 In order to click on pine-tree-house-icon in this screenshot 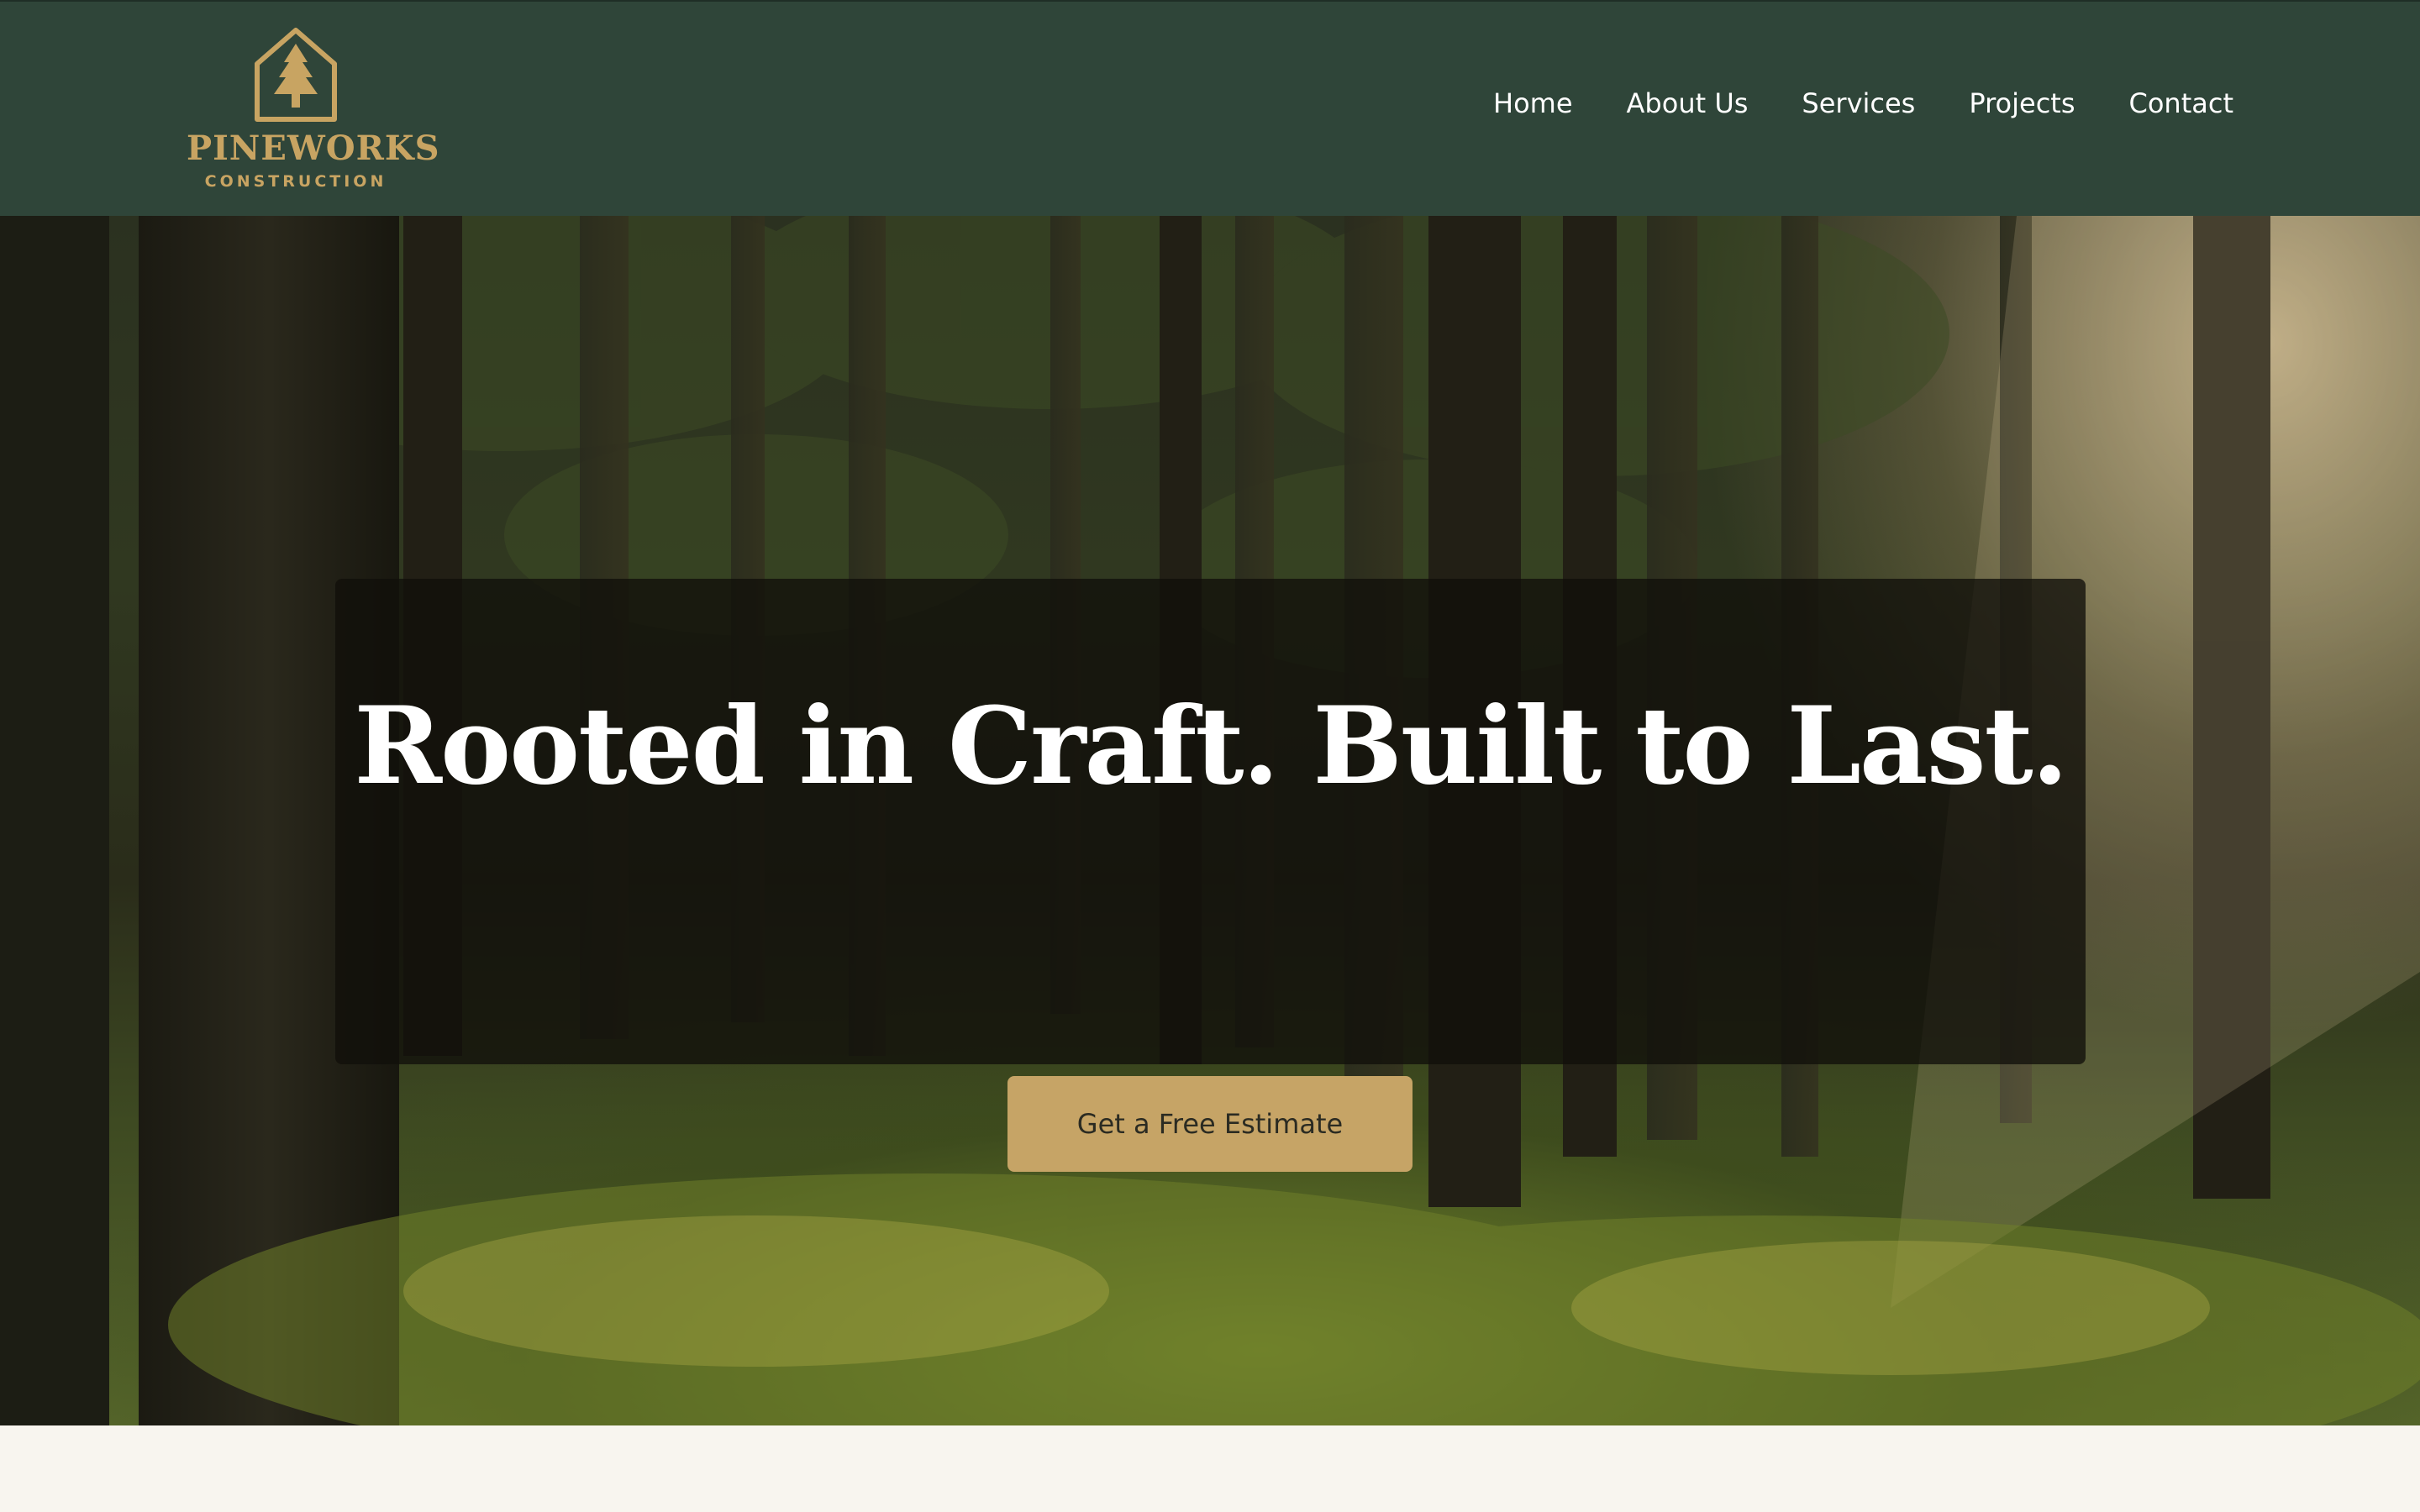, I will do `click(296, 75)`.